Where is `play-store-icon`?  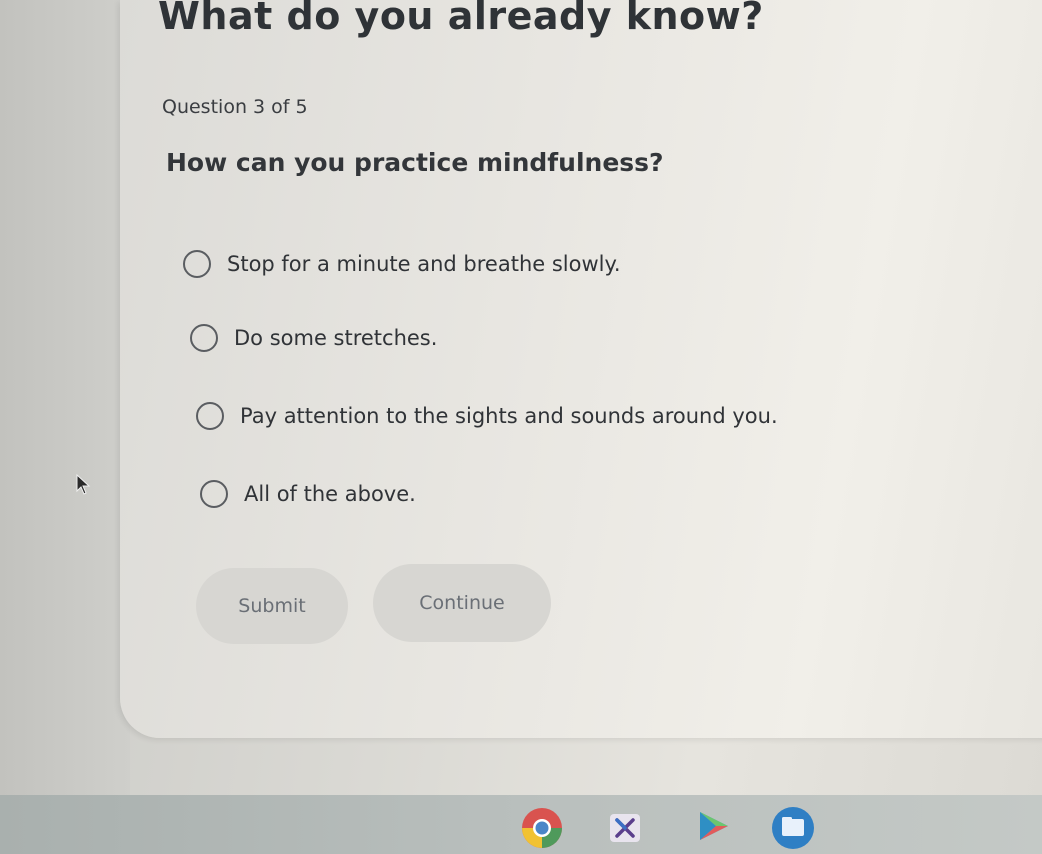
play-store-icon is located at coordinates (714, 826).